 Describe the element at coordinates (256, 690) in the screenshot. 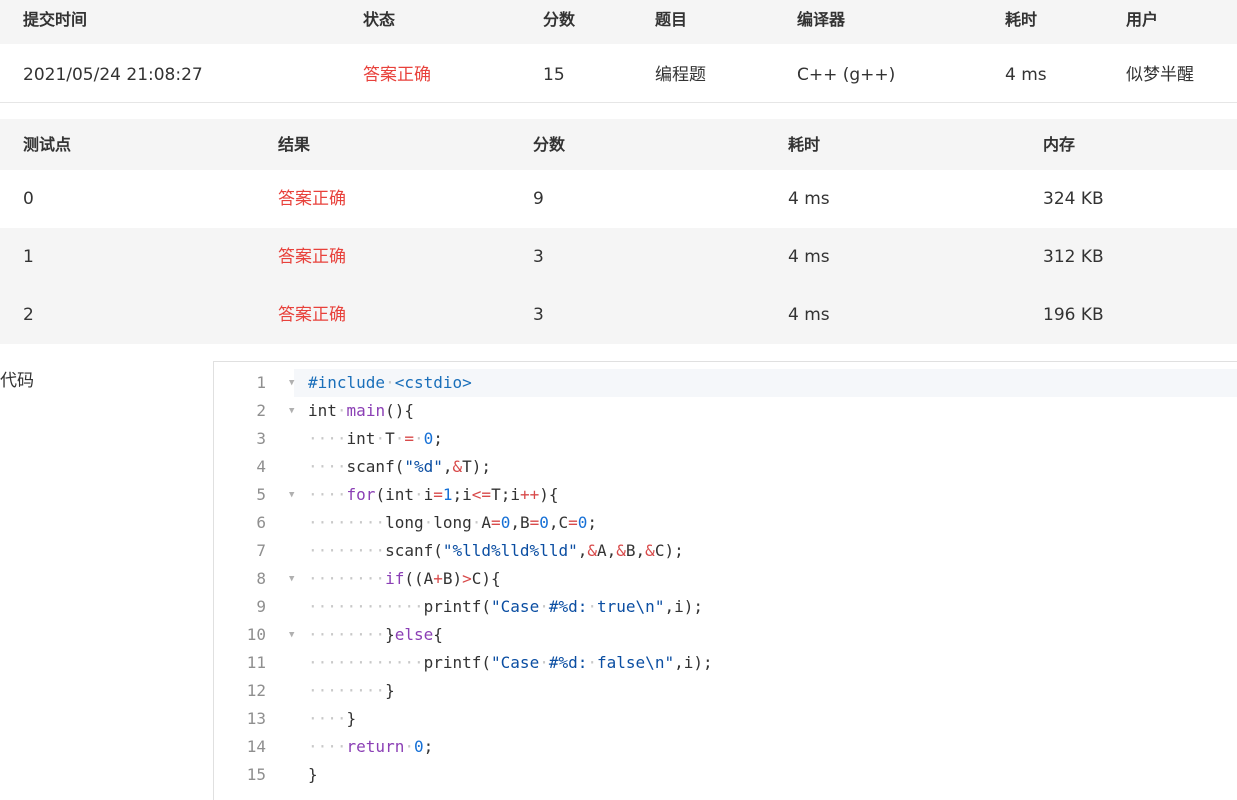

I see `line-number: 12` at that location.